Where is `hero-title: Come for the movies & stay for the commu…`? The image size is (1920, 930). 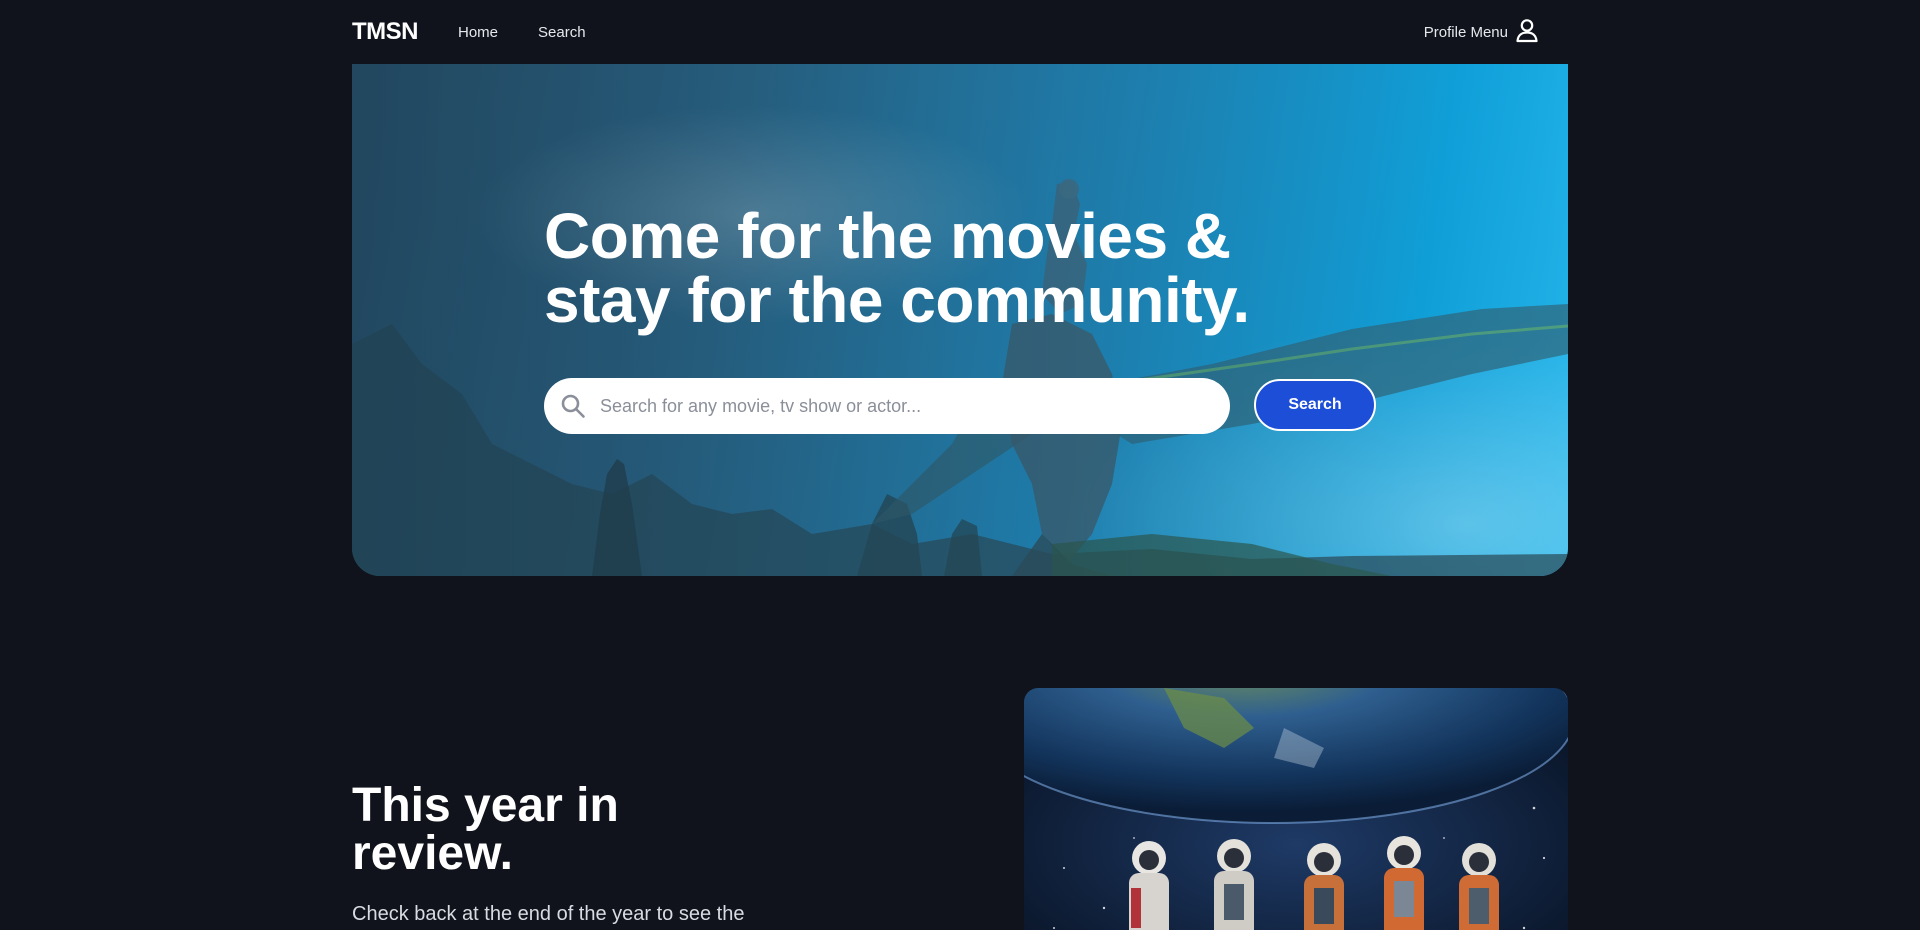
hero-title: Come for the movies & stay for the commu… is located at coordinates (944, 268).